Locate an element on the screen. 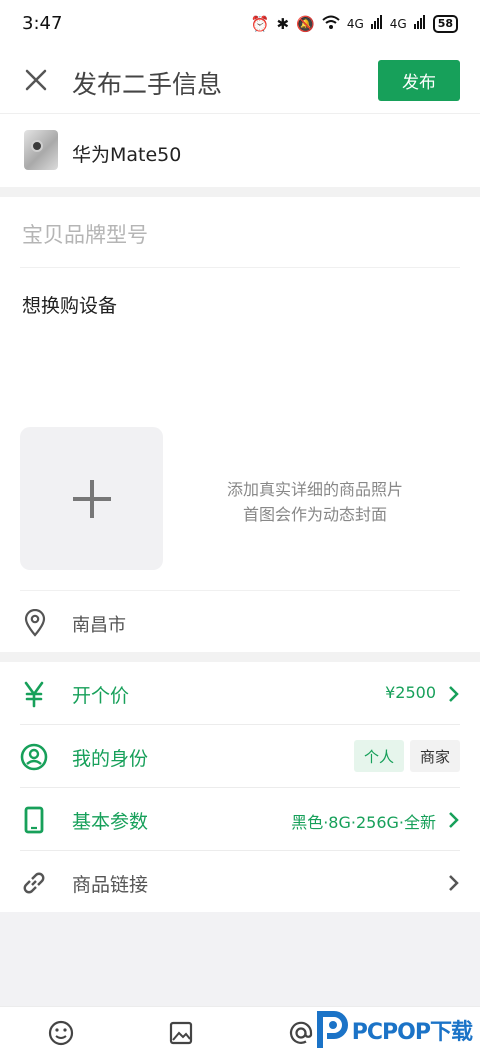 The width and height of the screenshot is (480, 1058). watermark-logo: PCPOP下载 is located at coordinates (393, 1030).